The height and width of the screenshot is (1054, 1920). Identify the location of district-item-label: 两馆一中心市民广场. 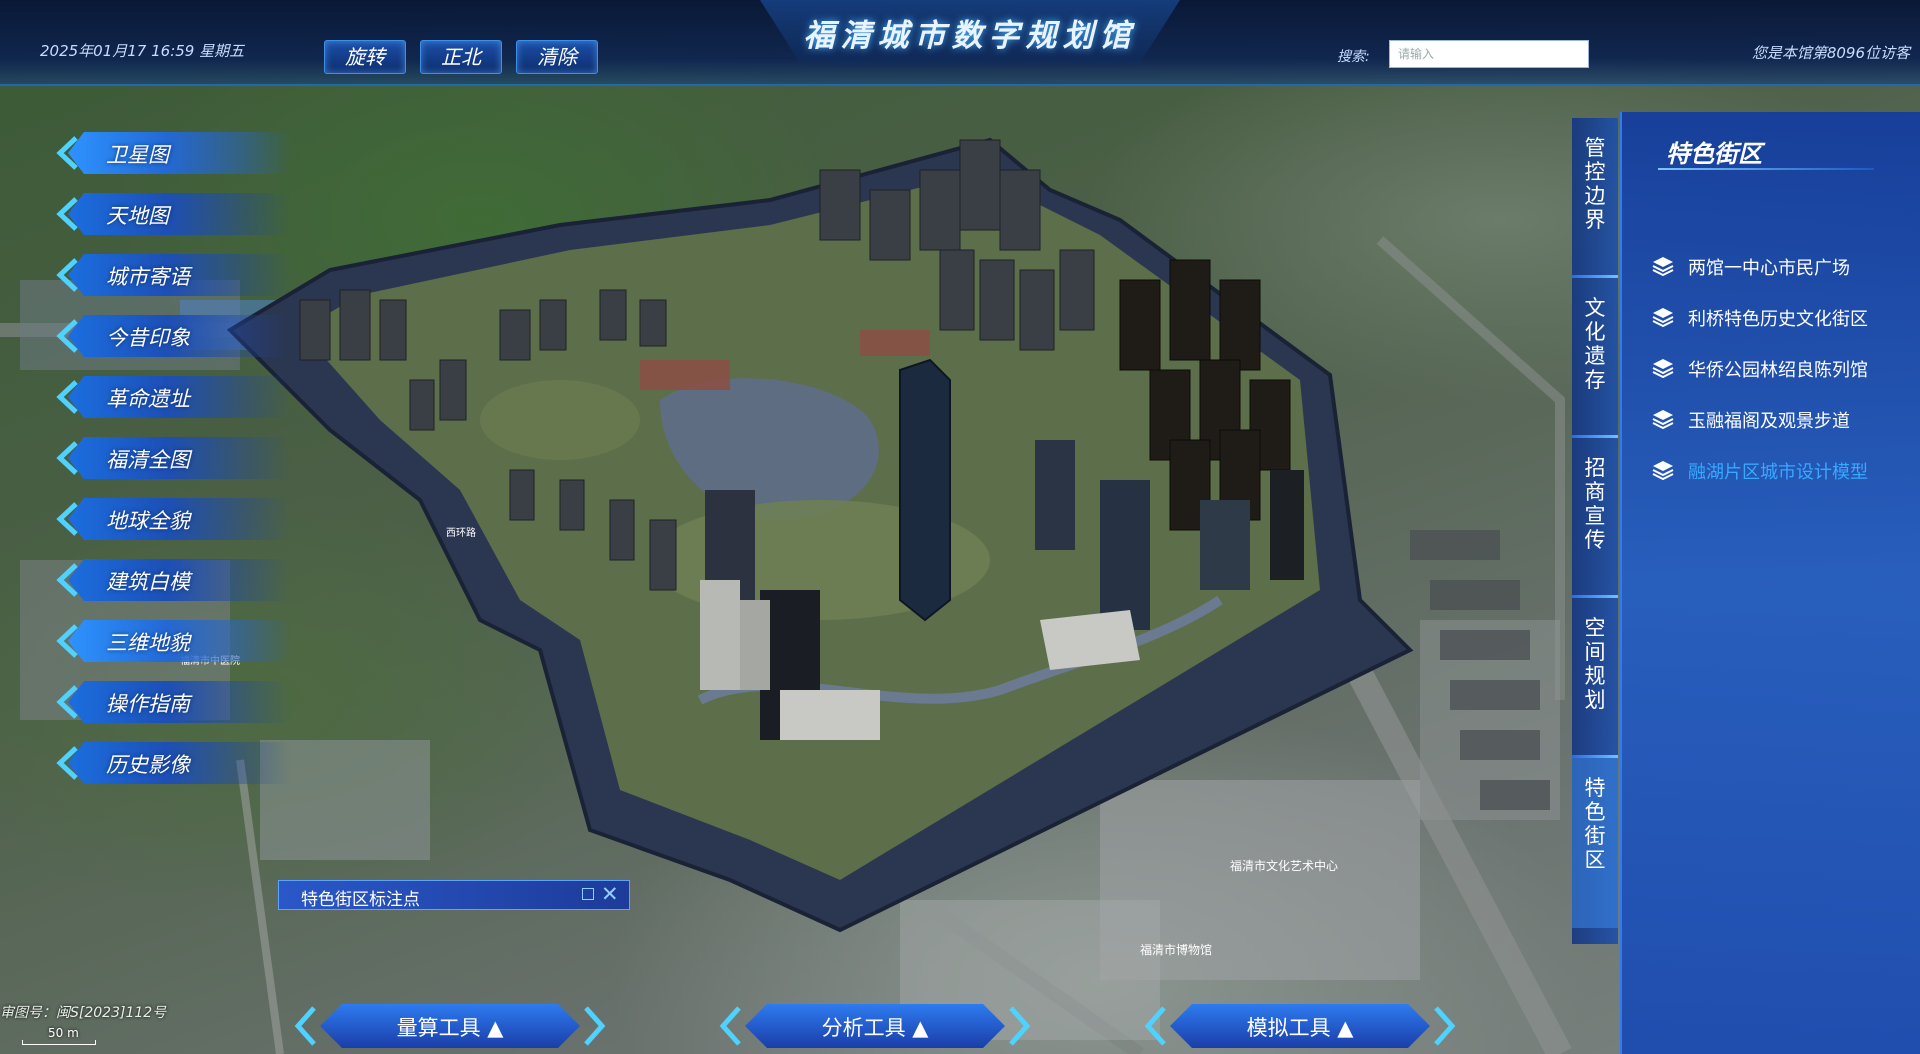
(1769, 268).